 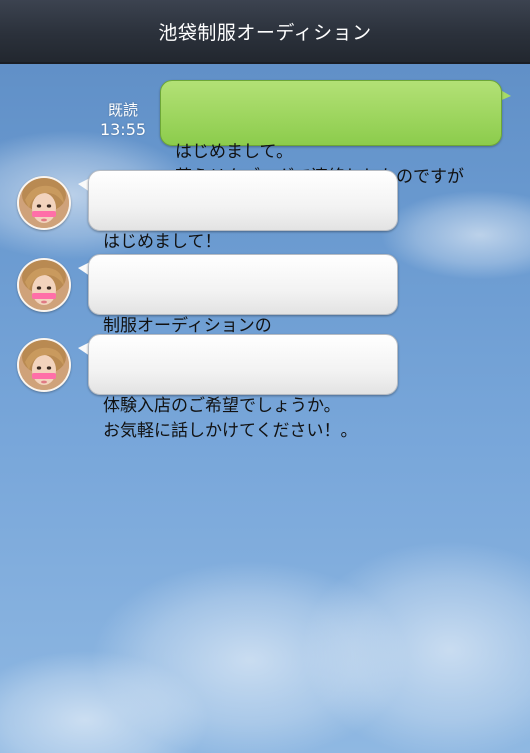 I want to click on cloud-decoration, so click(x=415, y=646).